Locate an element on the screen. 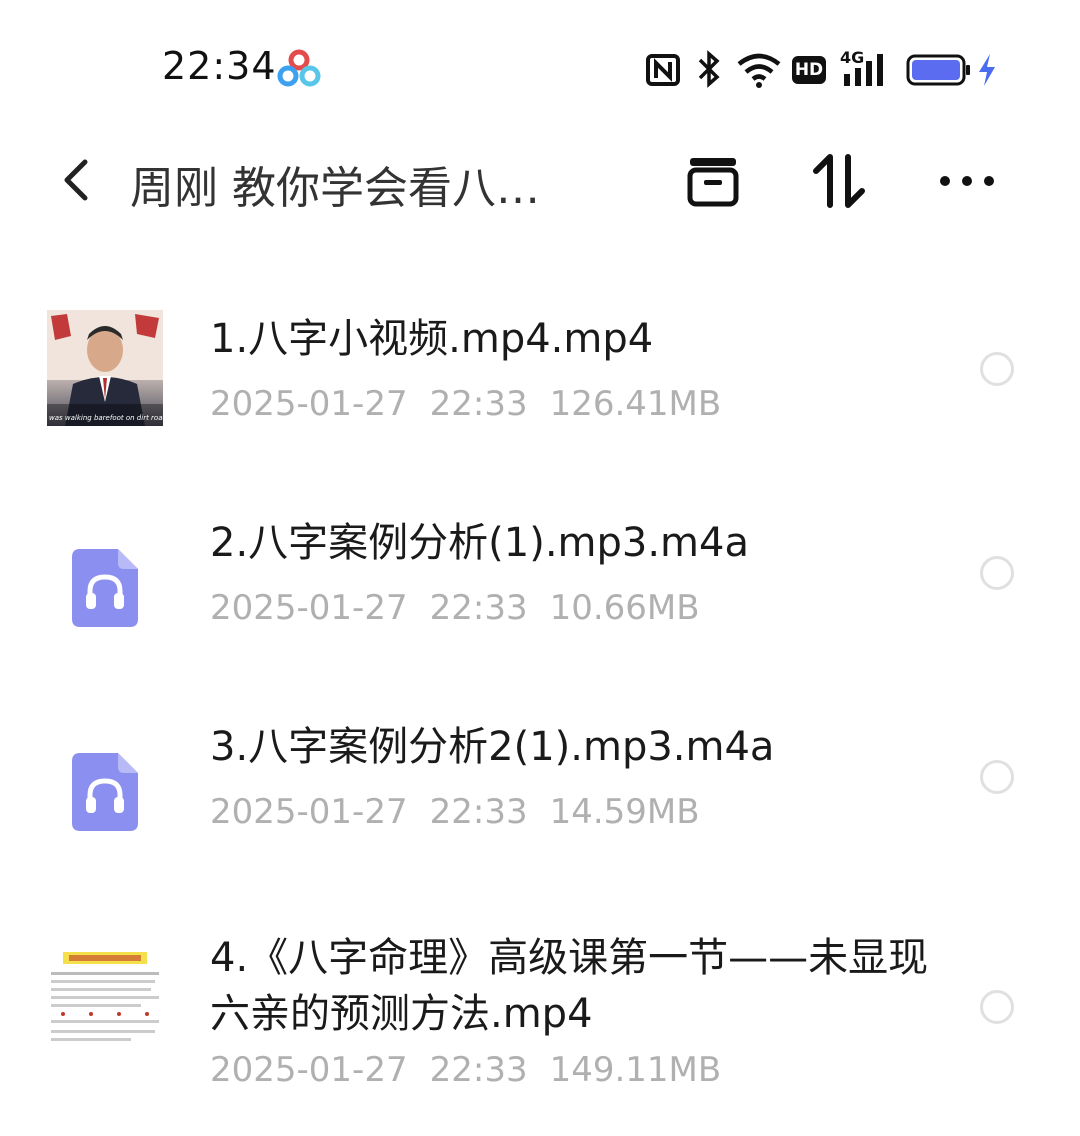 This screenshot has width=1080, height=1136. file-meta: 2025-01-27 22:33 126.41MB is located at coordinates (476, 404).